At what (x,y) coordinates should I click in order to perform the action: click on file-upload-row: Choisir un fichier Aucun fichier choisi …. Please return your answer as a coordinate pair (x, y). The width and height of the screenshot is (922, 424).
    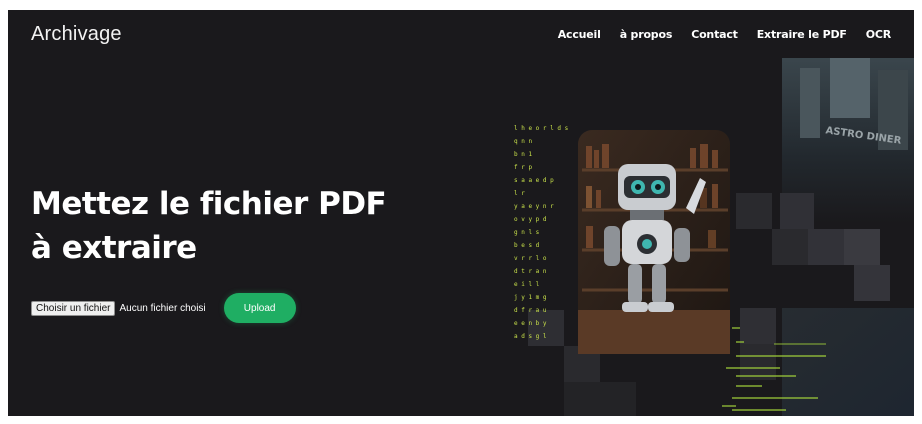
    Looking at the image, I should click on (163, 308).